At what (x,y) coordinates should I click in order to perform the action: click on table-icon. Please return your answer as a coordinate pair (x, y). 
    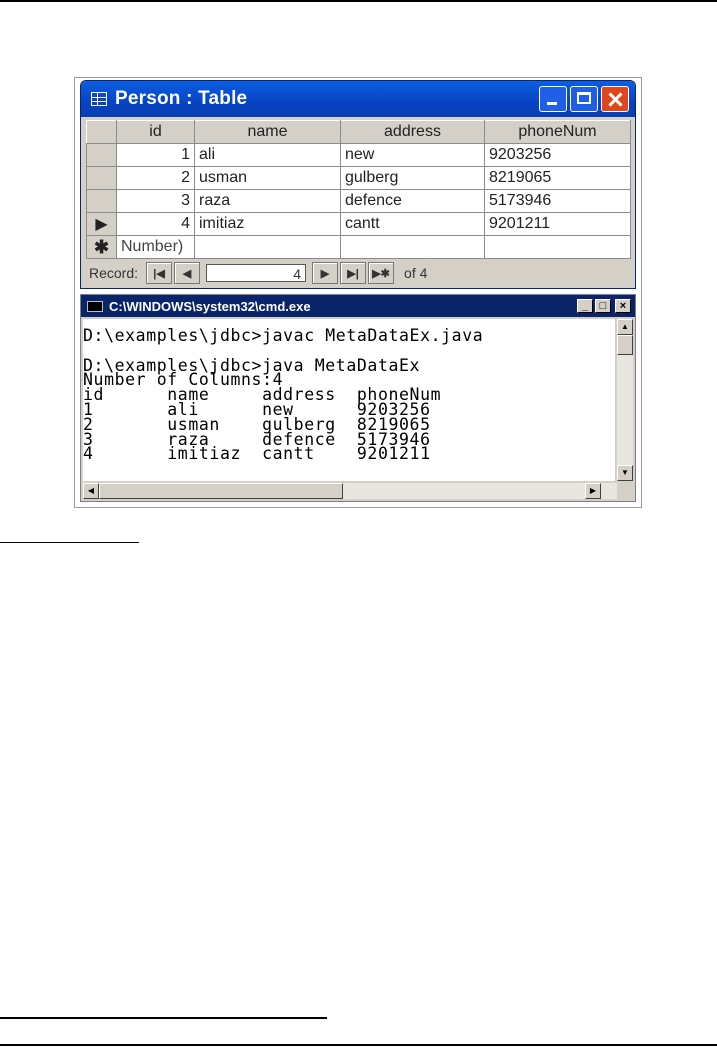
    Looking at the image, I should click on (99, 99).